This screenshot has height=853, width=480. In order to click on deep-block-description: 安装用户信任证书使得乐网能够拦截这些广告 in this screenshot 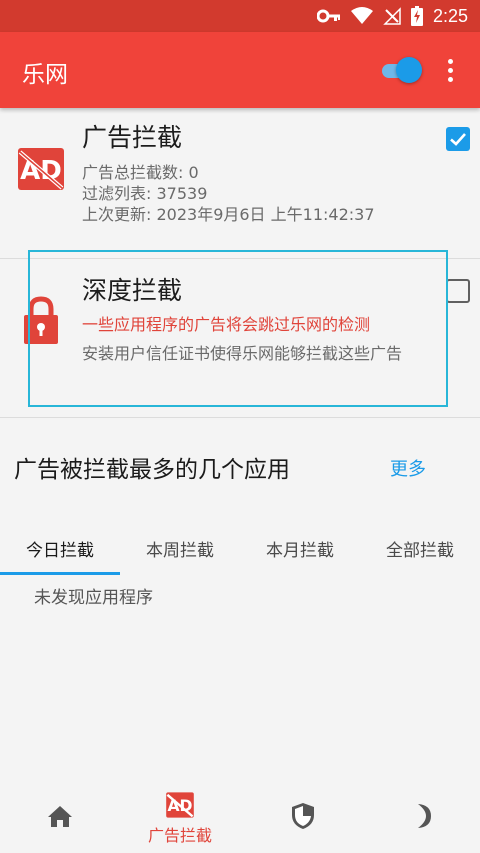, I will do `click(242, 353)`.